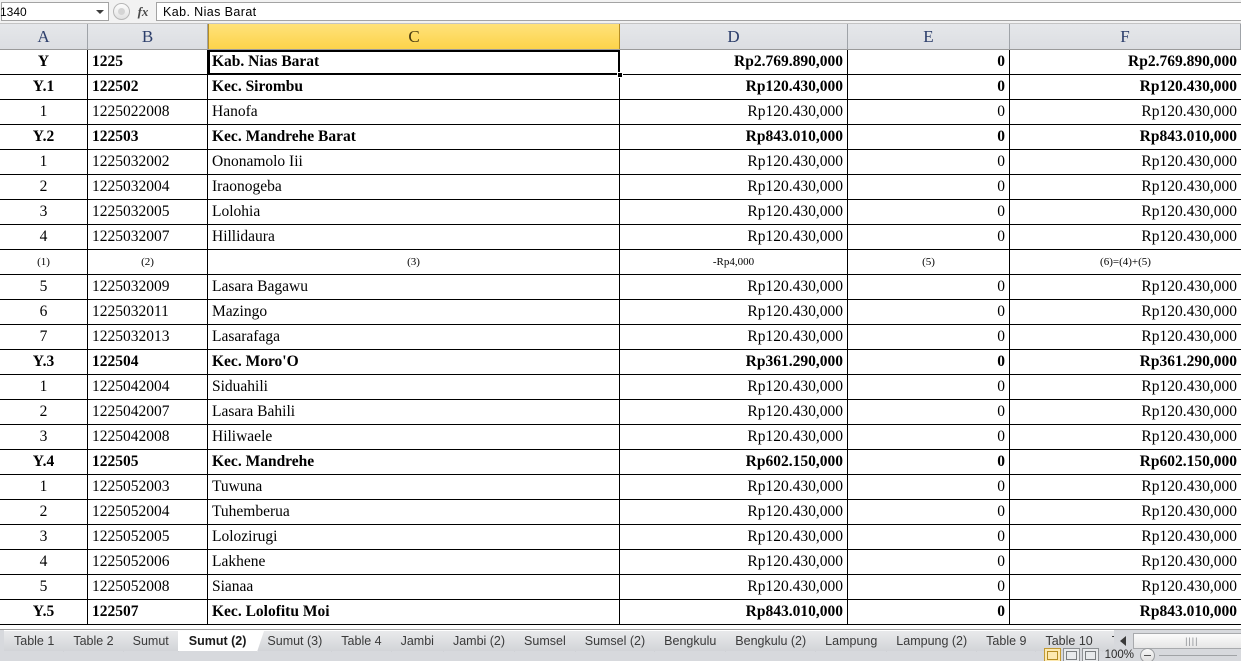 The height and width of the screenshot is (661, 1241). What do you see at coordinates (929, 287) in the screenshot?
I see `cell-E10: 0` at bounding box center [929, 287].